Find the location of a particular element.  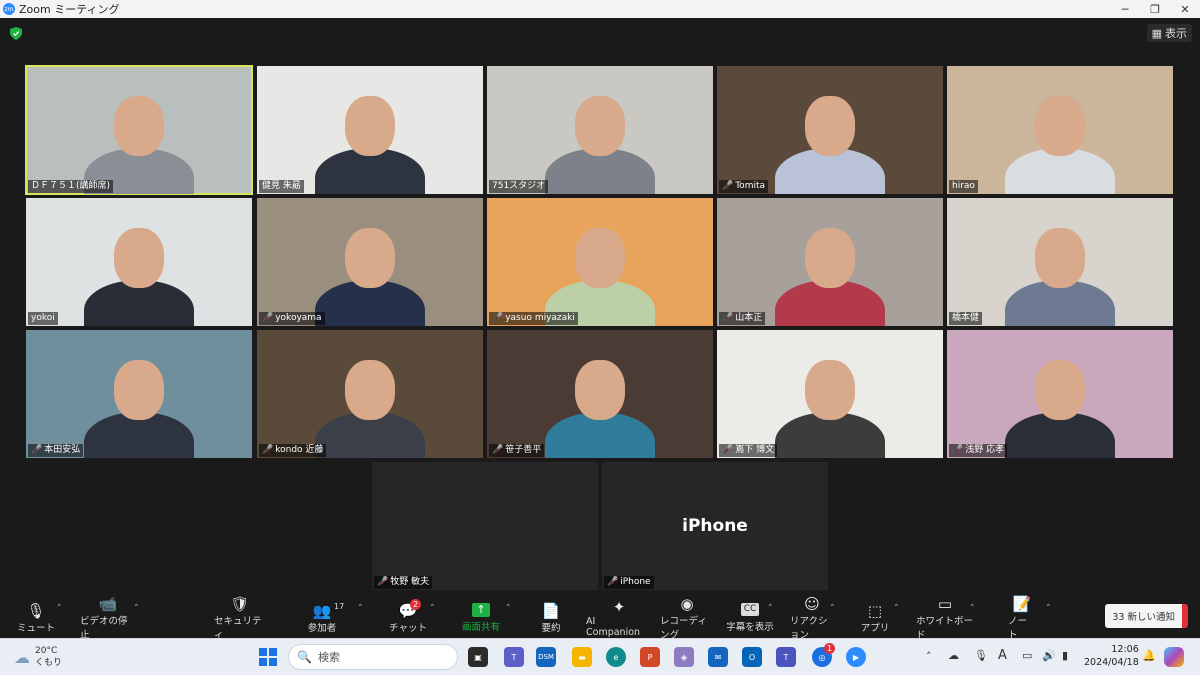

view-label: 表示 is located at coordinates (1176, 33).